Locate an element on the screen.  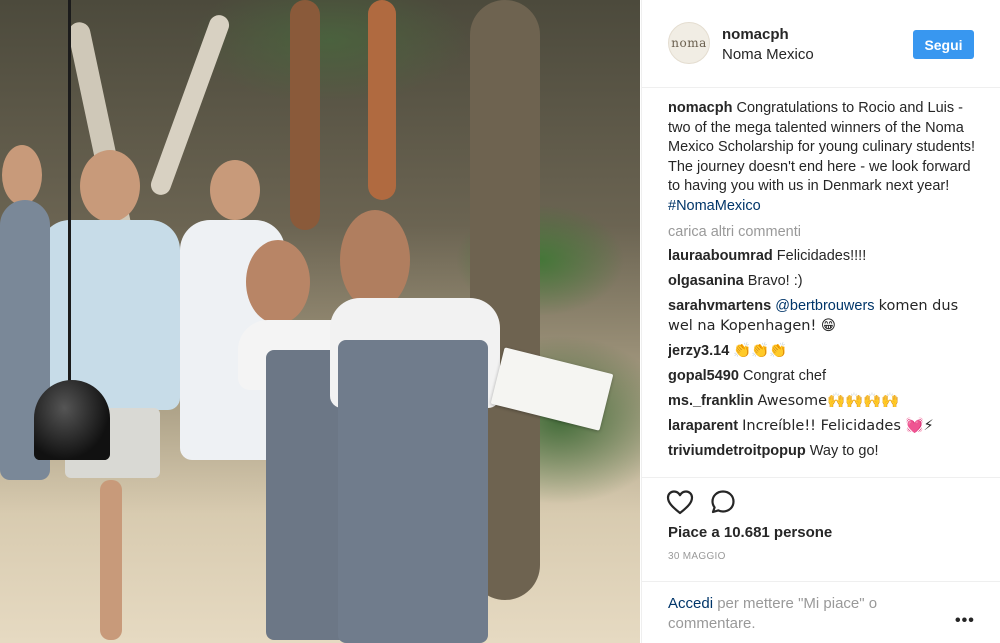
heart-outline-icon is located at coordinates (680, 502).